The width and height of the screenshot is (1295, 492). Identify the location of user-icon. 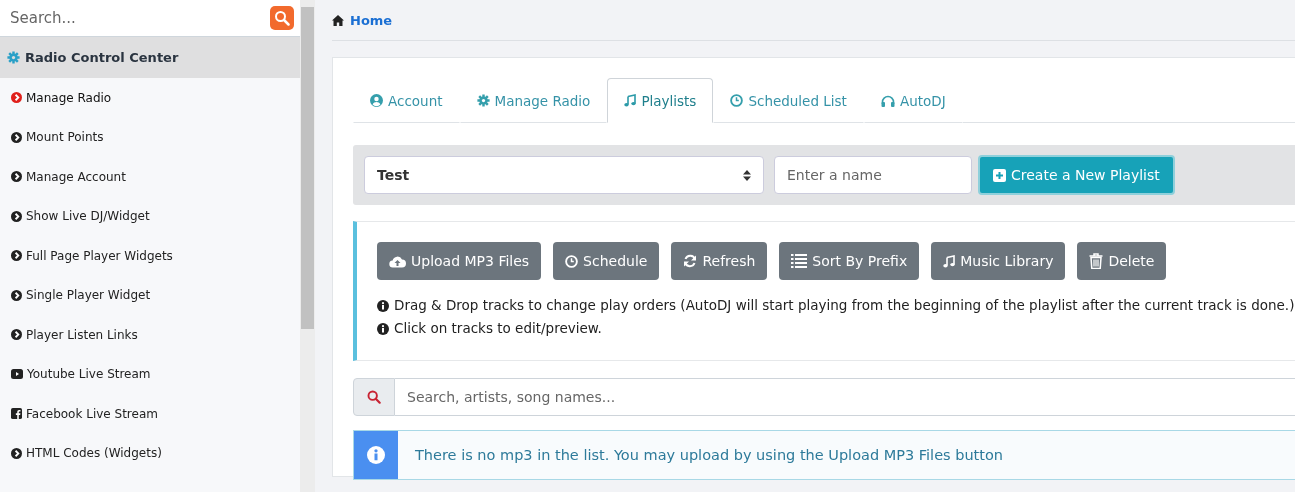
(376, 100).